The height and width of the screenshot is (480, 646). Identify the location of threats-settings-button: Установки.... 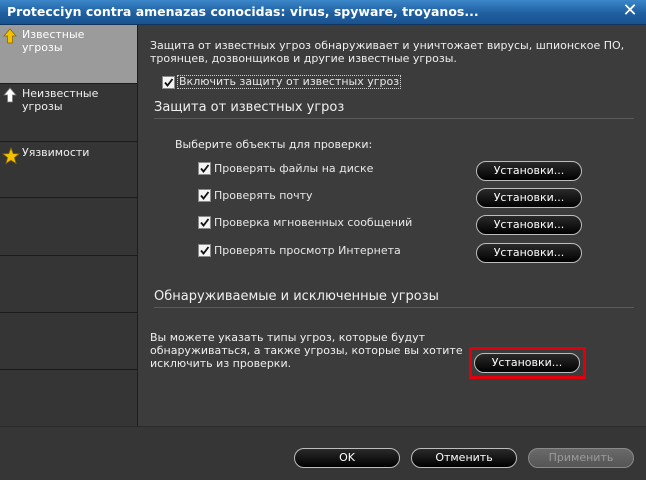
(527, 363).